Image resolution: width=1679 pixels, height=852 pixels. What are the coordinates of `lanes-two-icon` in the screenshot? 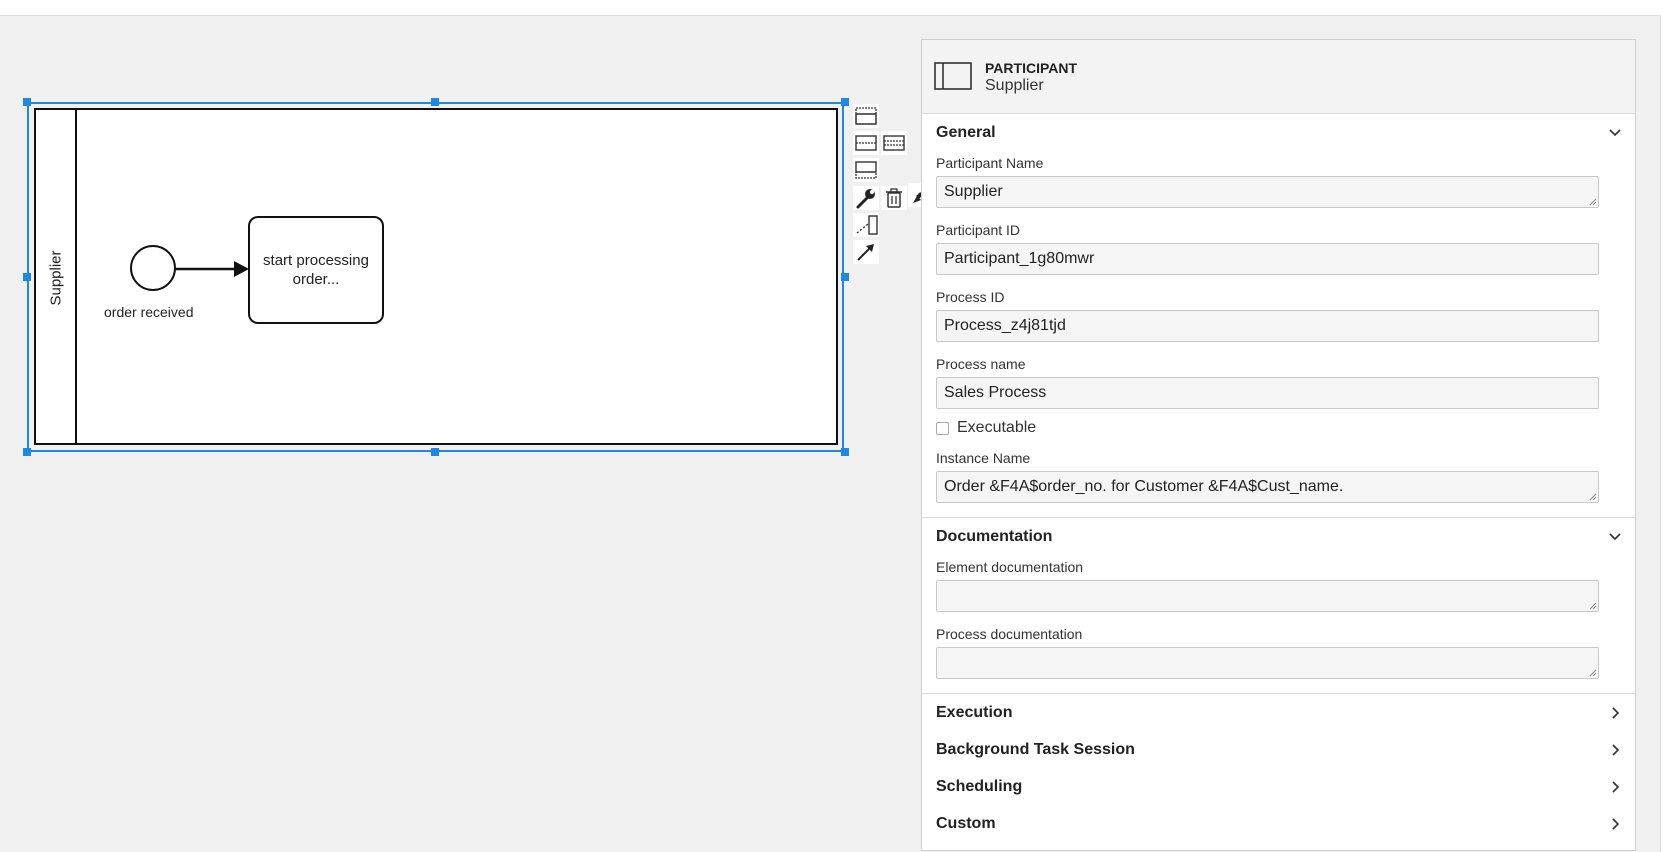 It's located at (866, 143).